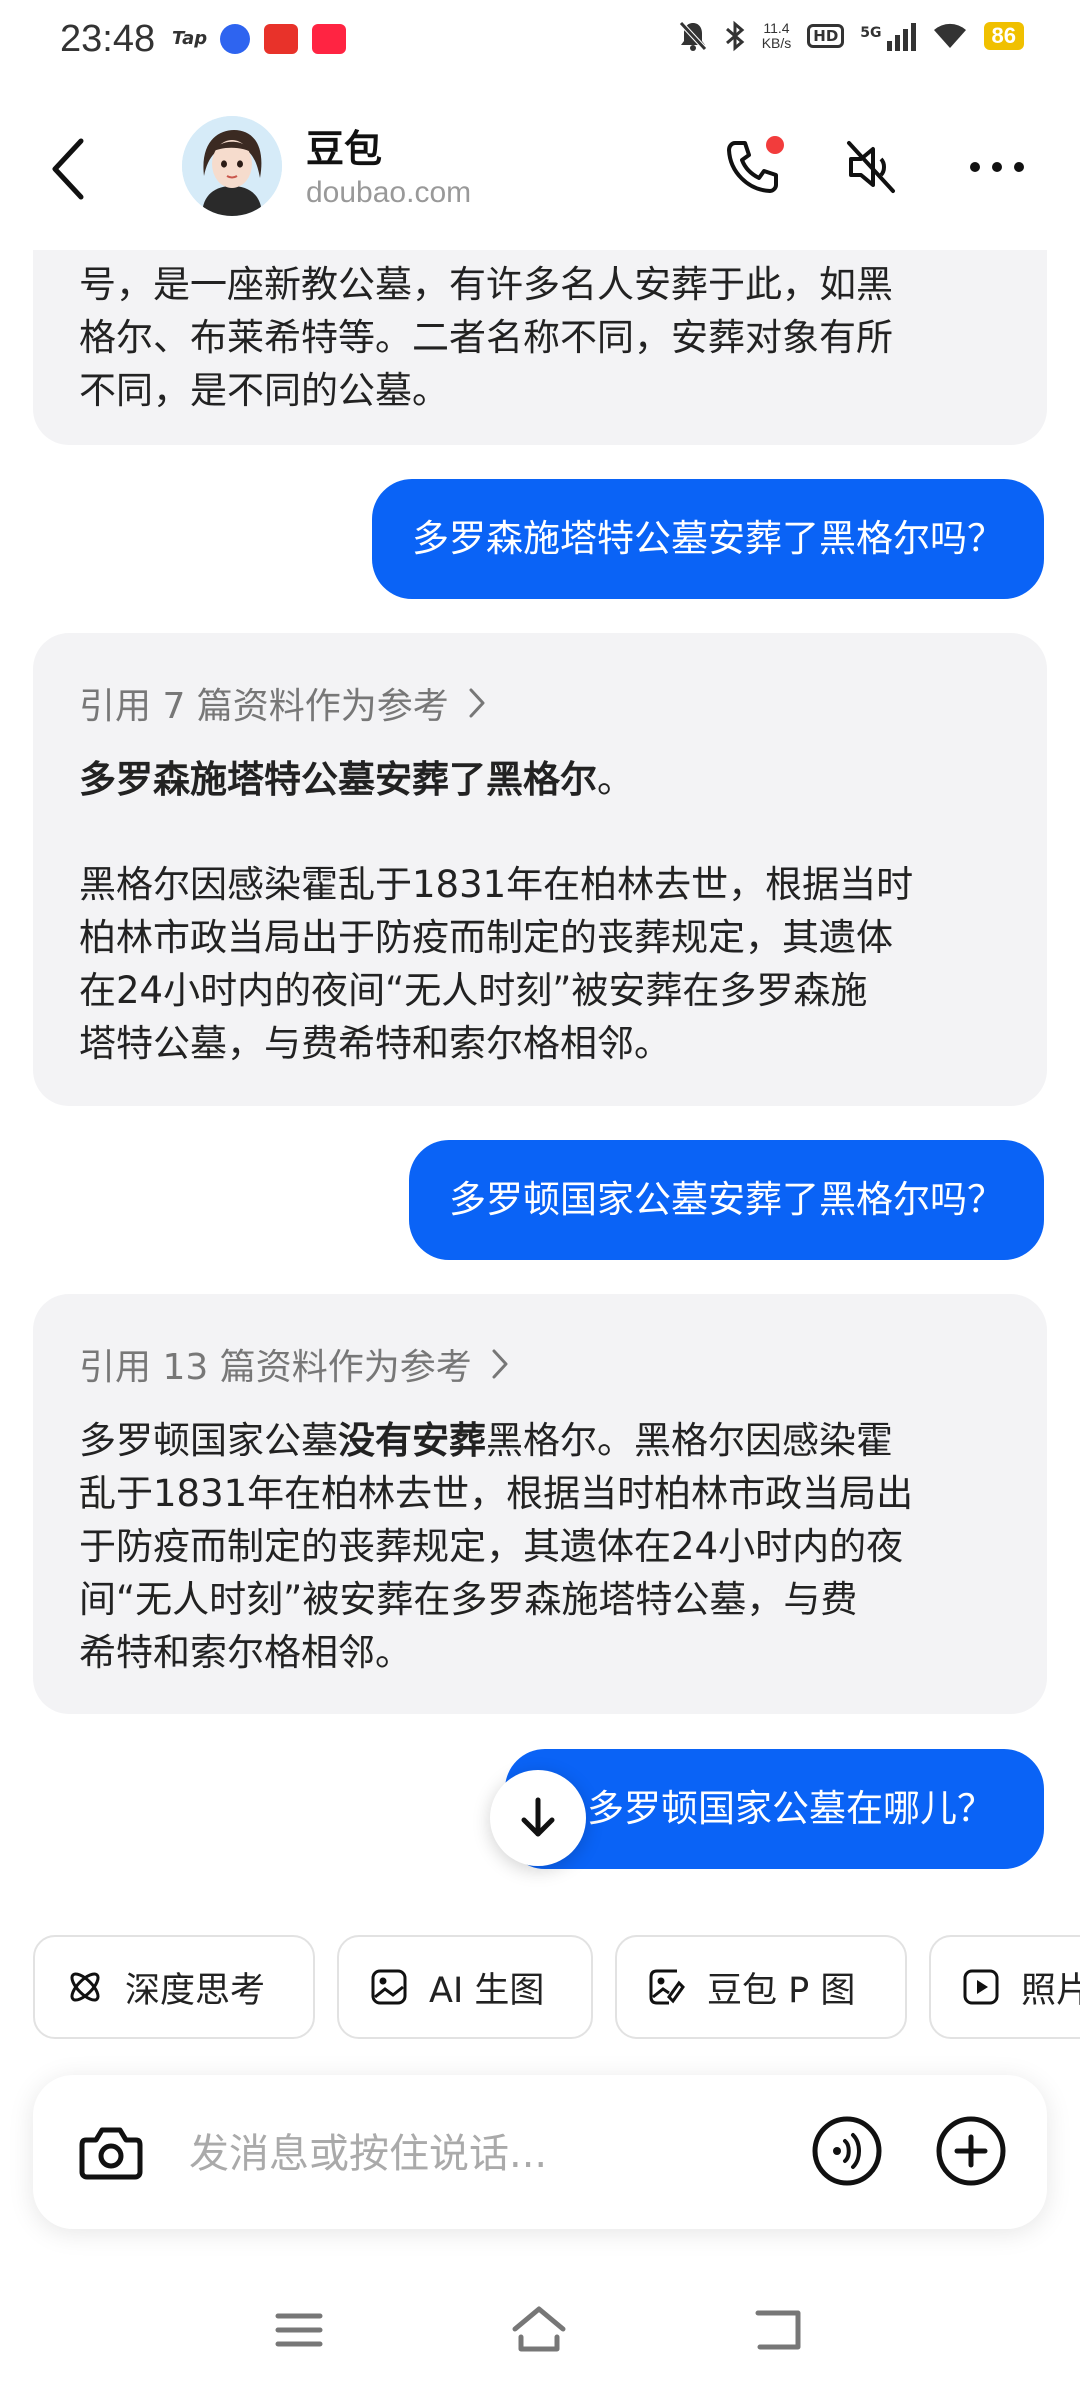 Image resolution: width=1080 pixels, height=2388 pixels. I want to click on network-speed: 11.4 KB/s, so click(776, 35).